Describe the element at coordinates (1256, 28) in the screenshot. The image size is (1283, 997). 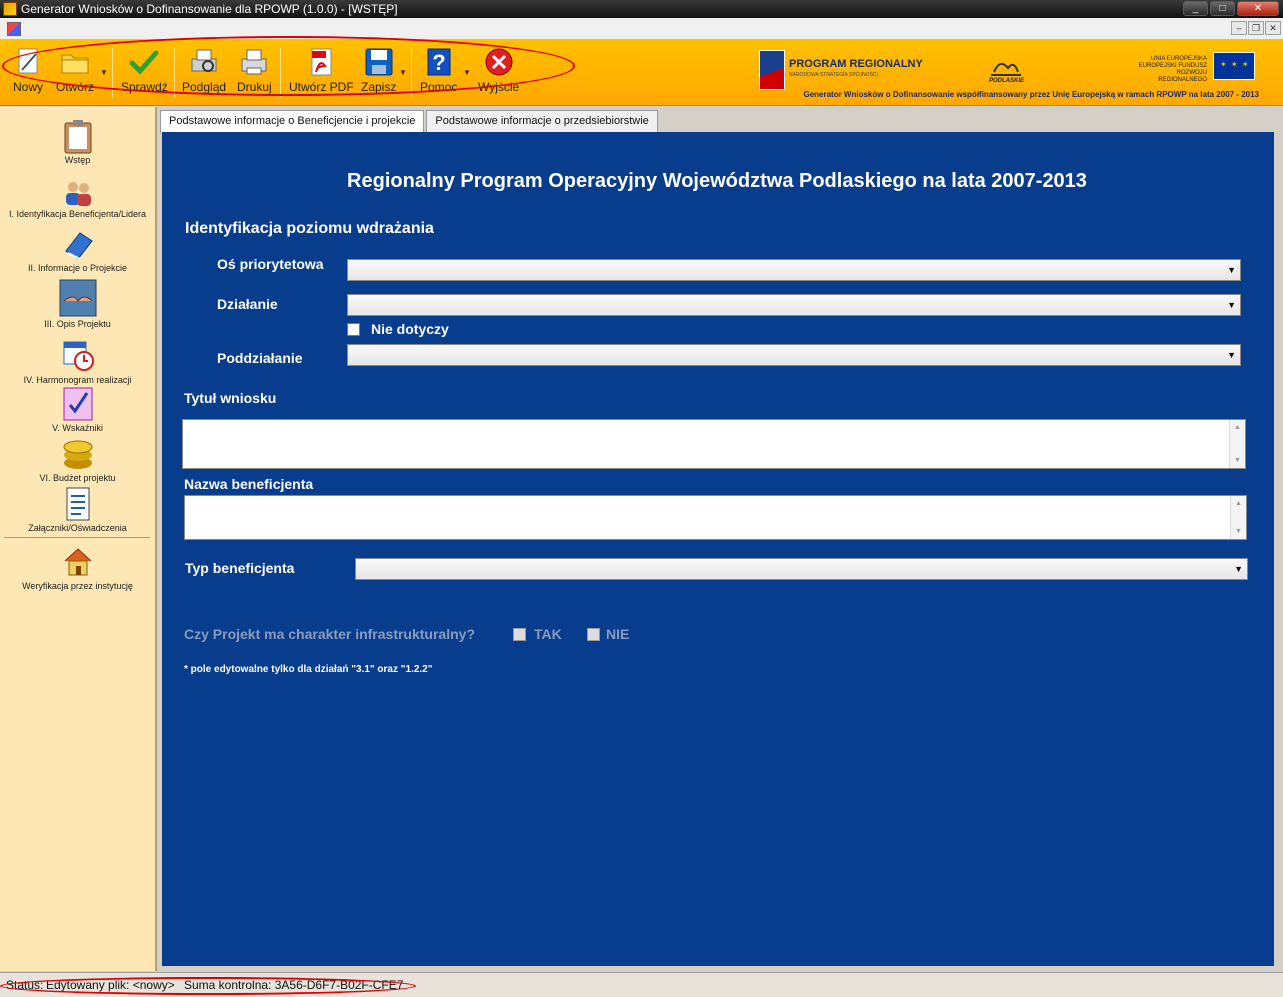
I see `mdi-restore-button: ❐` at that location.